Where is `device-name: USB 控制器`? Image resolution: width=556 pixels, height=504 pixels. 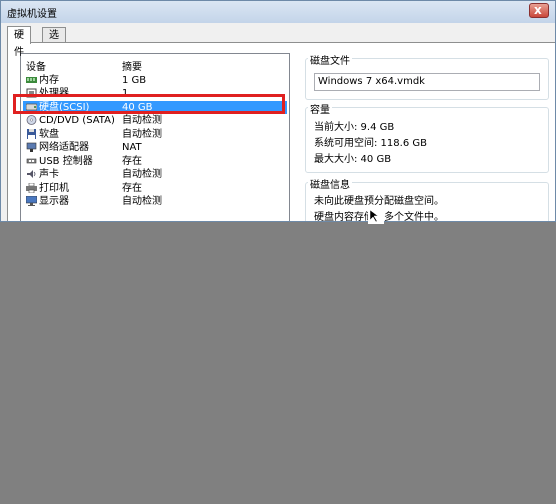
device-name: USB 控制器 is located at coordinates (66, 161).